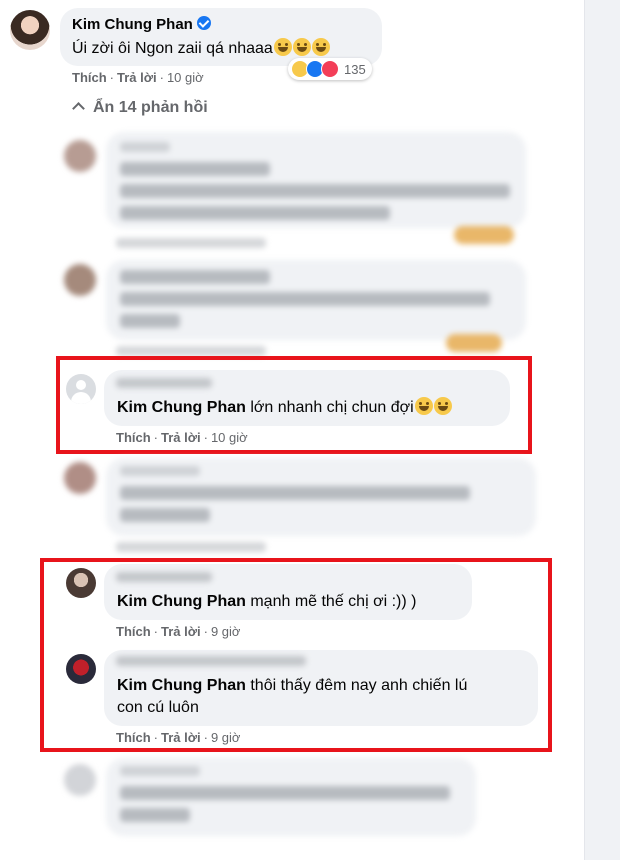 This screenshot has height=860, width=620. What do you see at coordinates (332, 407) in the screenshot?
I see `reply-text: lớn nhanh chị chun đợi` at bounding box center [332, 407].